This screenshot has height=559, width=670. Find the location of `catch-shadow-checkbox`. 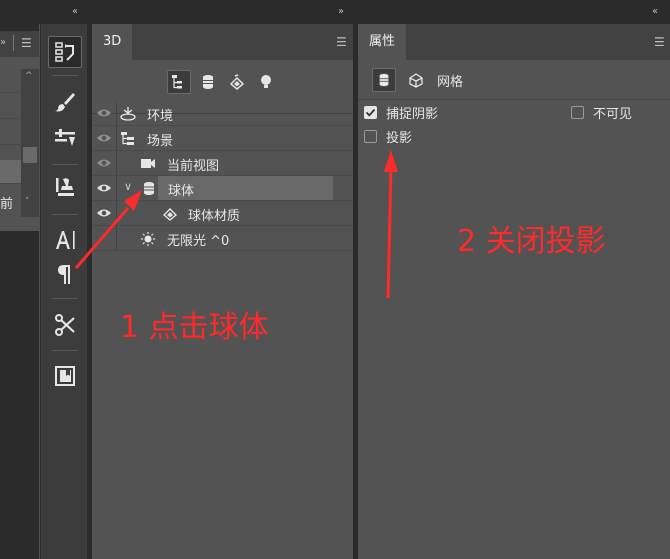

catch-shadow-checkbox is located at coordinates (370, 112).